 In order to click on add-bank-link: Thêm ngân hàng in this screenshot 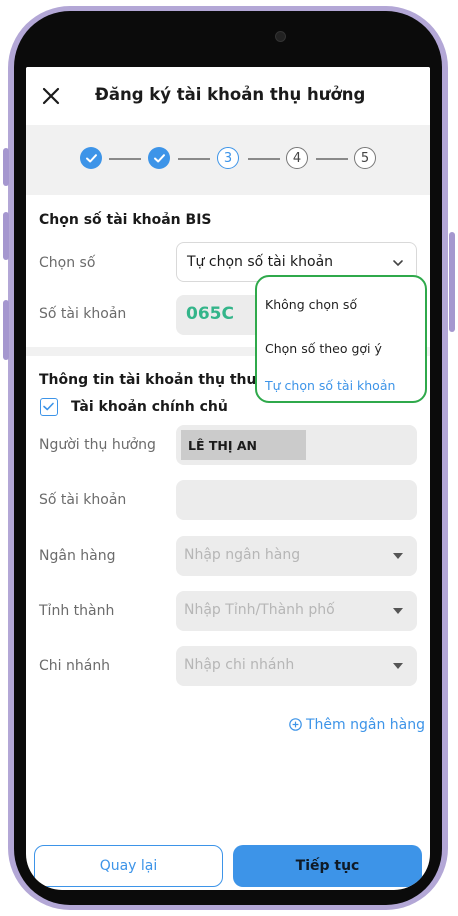, I will do `click(357, 725)`.